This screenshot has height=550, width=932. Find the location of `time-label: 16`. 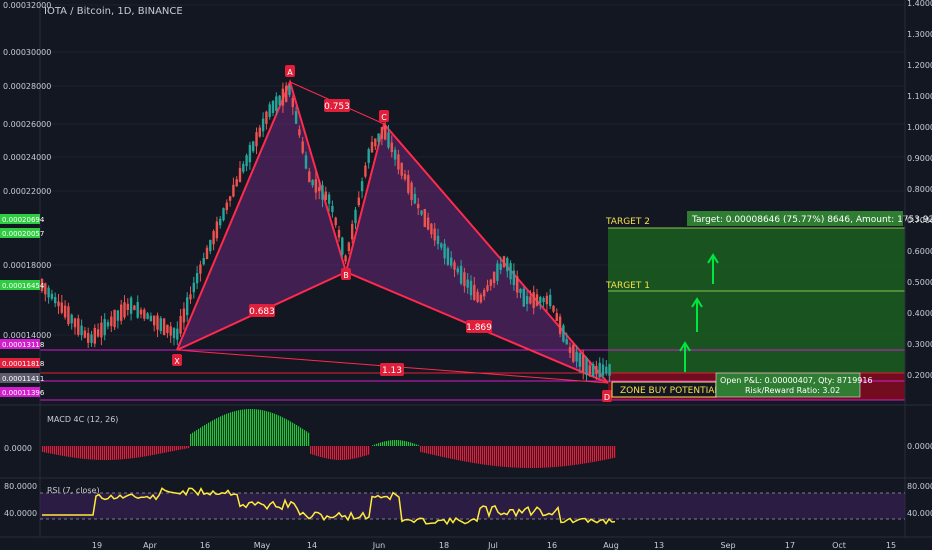

time-label: 16 is located at coordinates (205, 545).